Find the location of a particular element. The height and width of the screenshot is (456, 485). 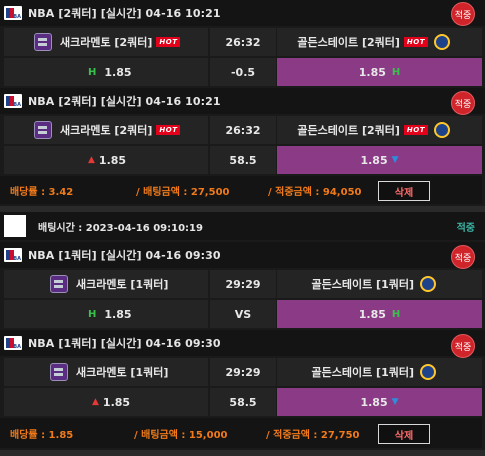

win-amount: / 적중금액 : 27,750 is located at coordinates (313, 435).